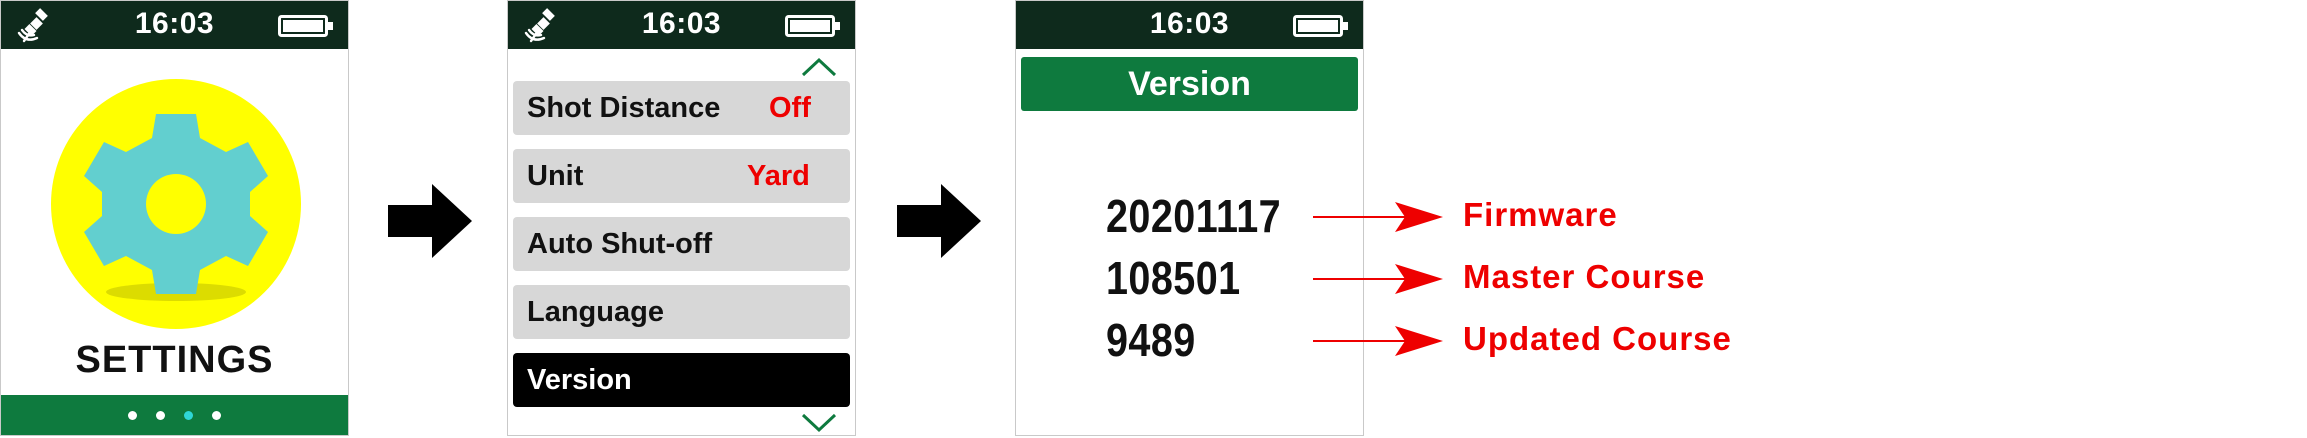 Image resolution: width=2307 pixels, height=438 pixels. I want to click on menu-item-language: Language, so click(681, 312).